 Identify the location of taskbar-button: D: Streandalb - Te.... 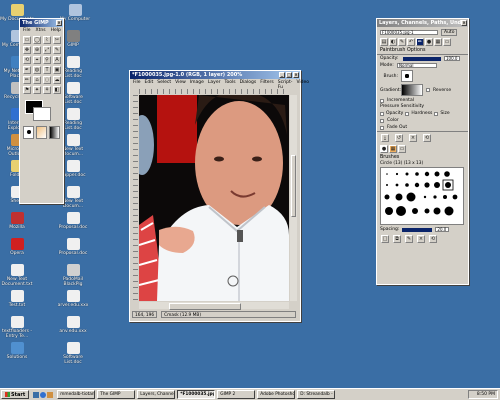
(316, 394).